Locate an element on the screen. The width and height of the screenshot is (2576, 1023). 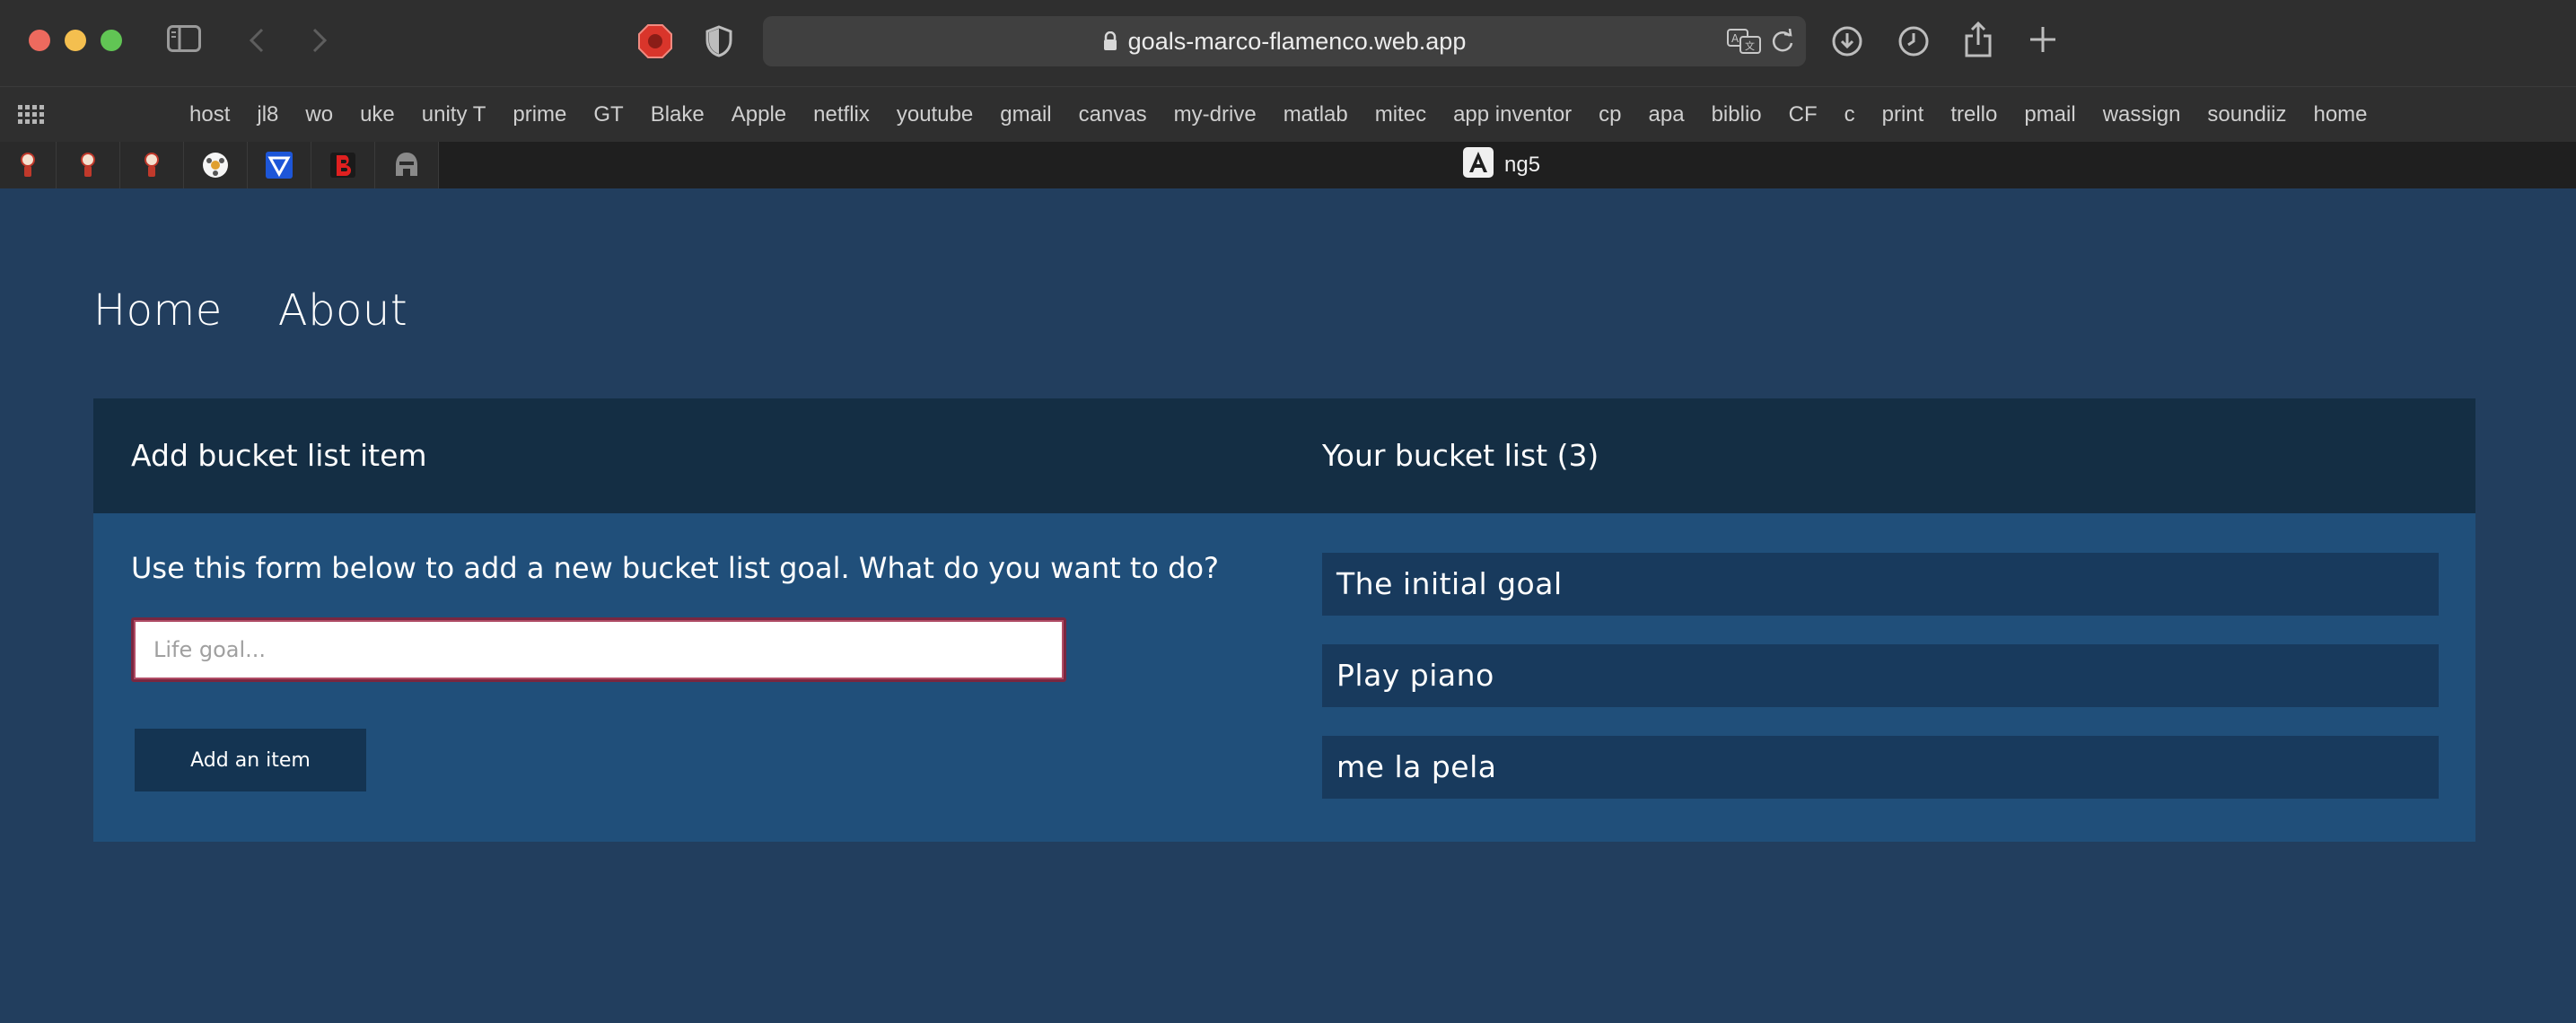
list-panel-title: Your bucket list (3) is located at coordinates (1460, 455).